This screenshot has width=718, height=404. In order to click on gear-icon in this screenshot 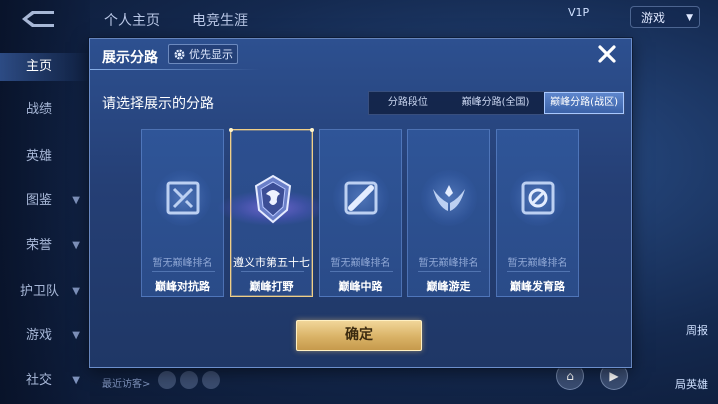, I will do `click(179, 54)`.